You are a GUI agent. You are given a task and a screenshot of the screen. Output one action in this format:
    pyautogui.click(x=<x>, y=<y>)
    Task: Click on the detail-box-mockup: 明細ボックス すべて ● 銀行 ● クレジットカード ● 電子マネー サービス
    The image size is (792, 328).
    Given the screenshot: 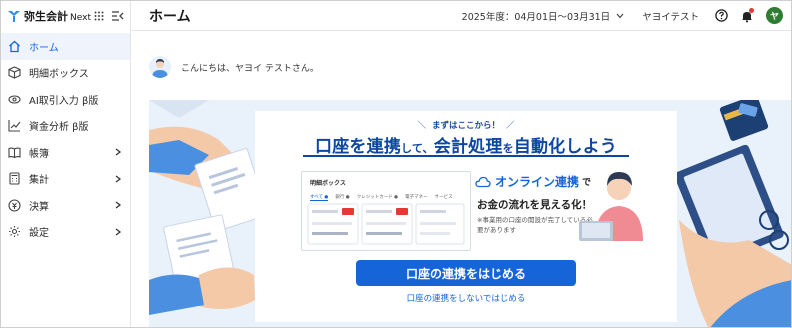 What is the action you would take?
    pyautogui.click(x=386, y=211)
    